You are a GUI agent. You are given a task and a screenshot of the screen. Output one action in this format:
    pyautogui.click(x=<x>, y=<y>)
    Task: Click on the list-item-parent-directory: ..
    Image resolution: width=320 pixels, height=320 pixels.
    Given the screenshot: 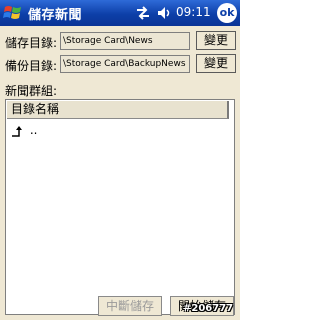 What is the action you would take?
    pyautogui.click(x=23, y=130)
    